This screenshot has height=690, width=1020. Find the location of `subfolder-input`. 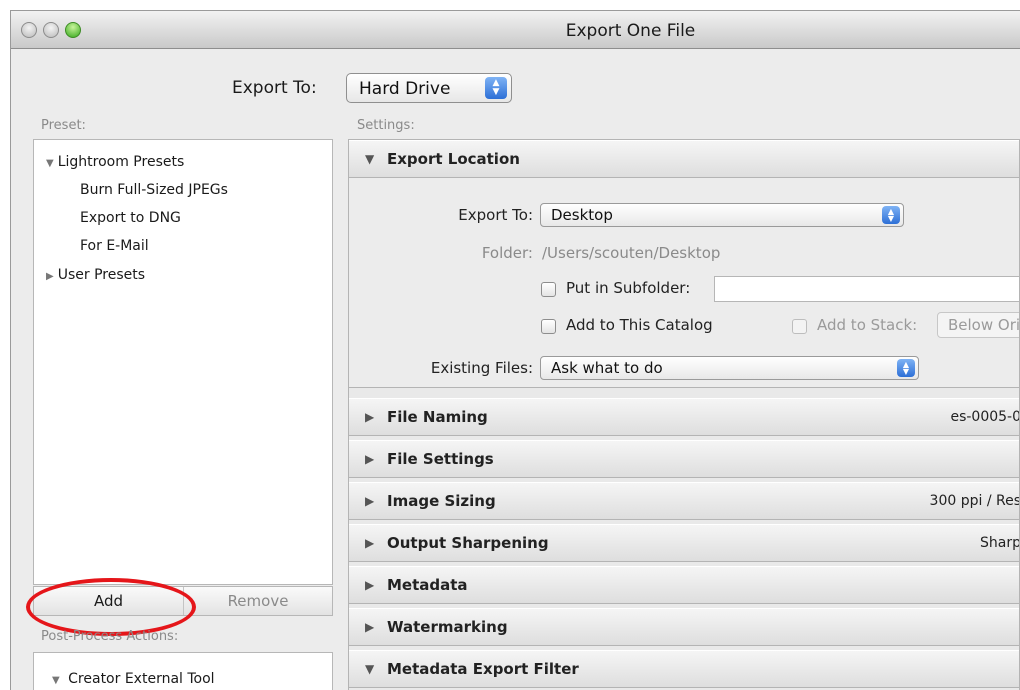

subfolder-input is located at coordinates (866, 289).